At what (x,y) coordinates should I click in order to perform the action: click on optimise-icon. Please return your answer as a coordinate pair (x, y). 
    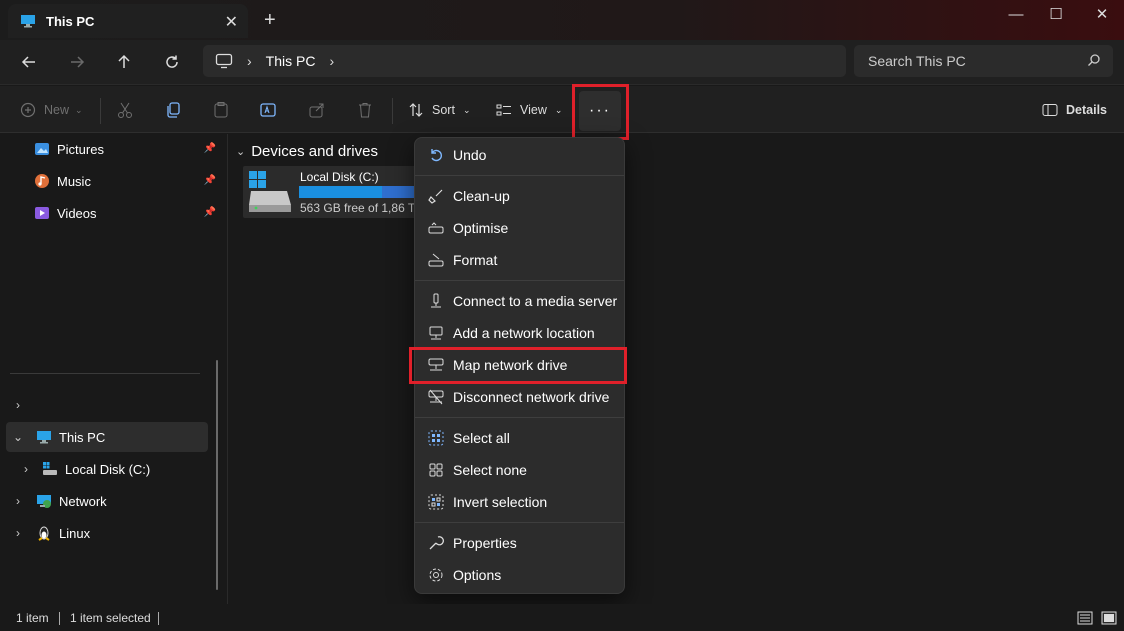
    Looking at the image, I should click on (436, 228).